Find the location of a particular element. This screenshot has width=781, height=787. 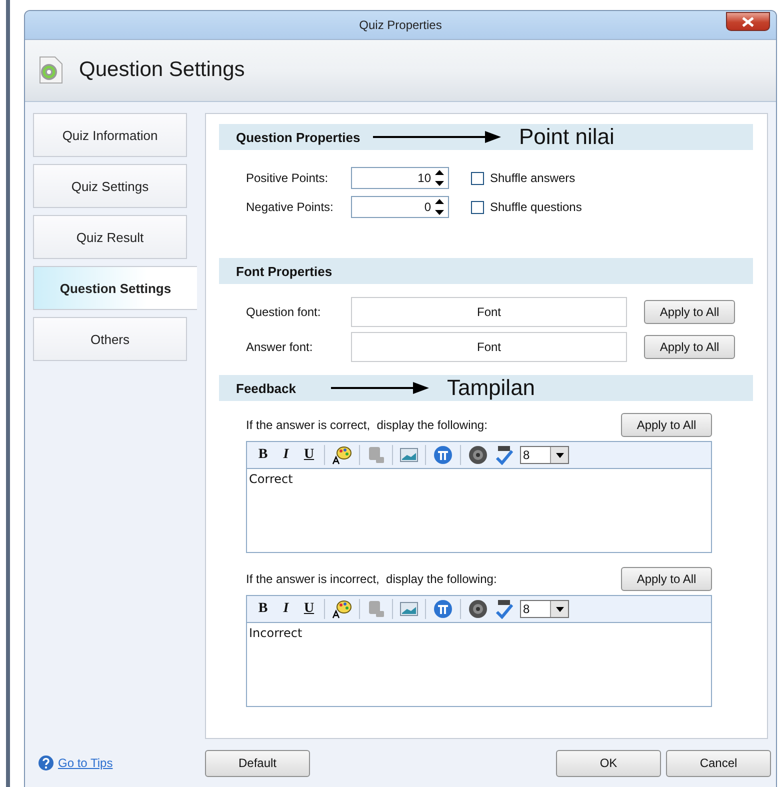

help-icon is located at coordinates (46, 763).